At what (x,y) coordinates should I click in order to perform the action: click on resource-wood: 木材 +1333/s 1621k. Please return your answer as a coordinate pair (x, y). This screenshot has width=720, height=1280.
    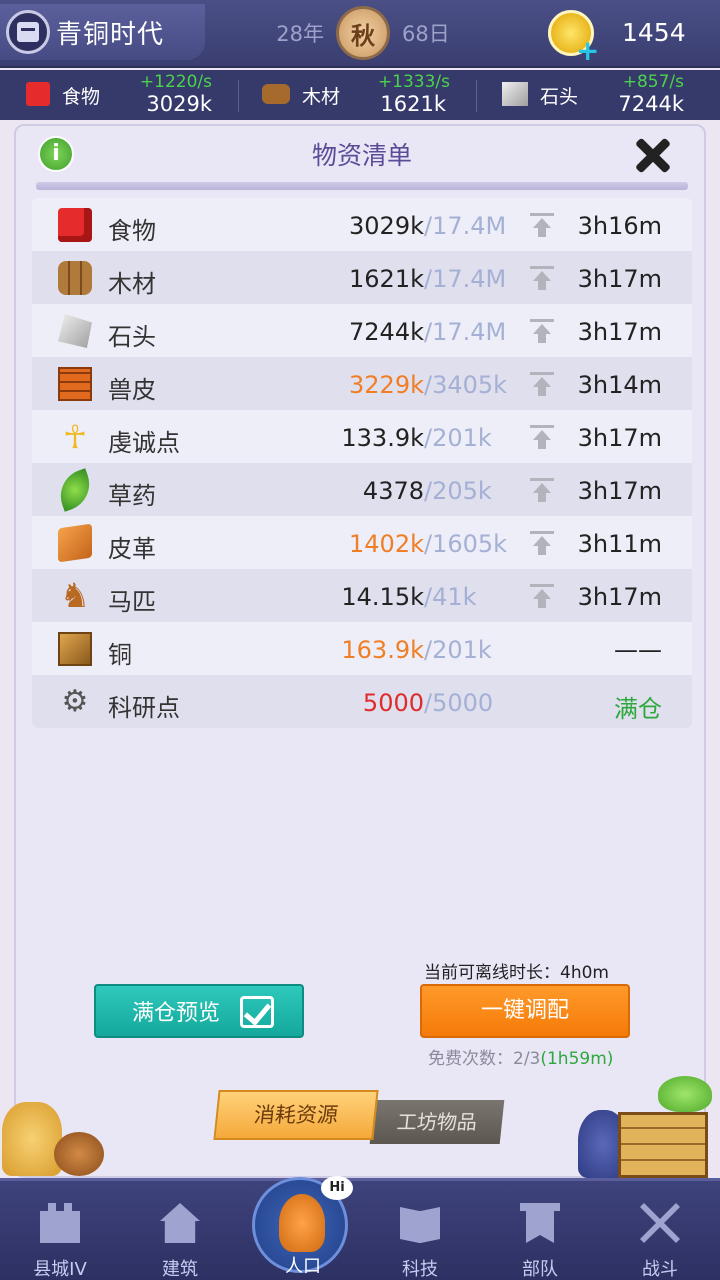
    Looking at the image, I should click on (358, 95).